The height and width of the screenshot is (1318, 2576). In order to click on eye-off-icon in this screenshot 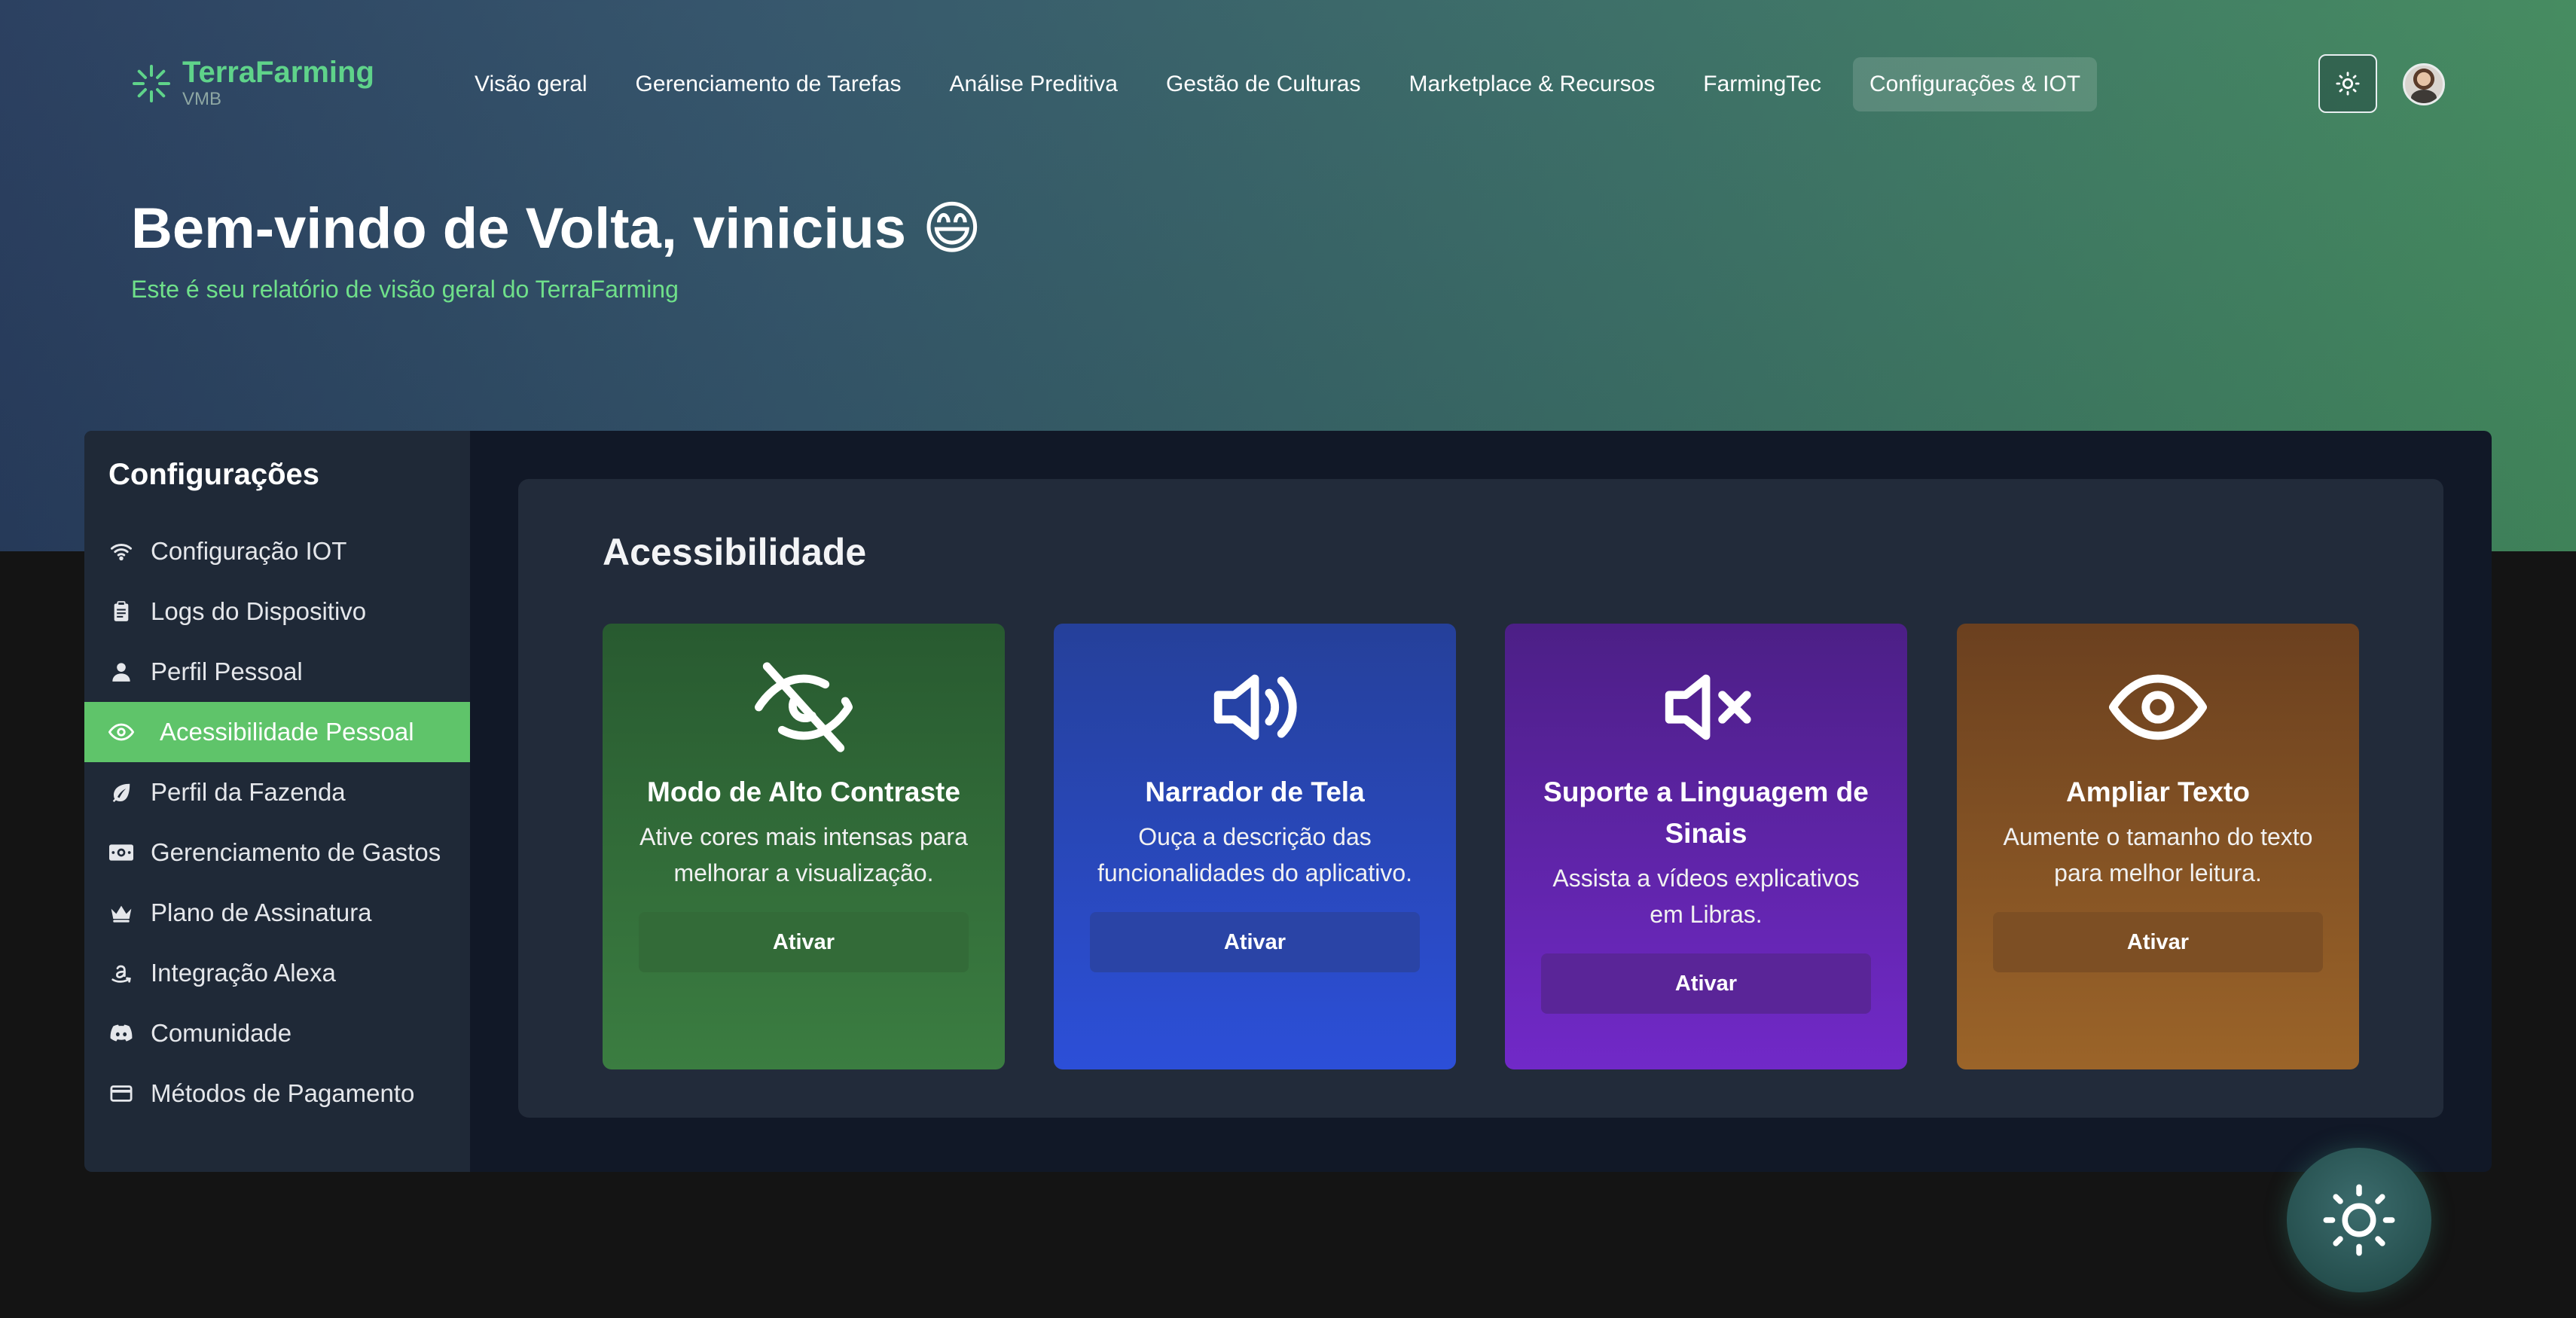, I will do `click(804, 707)`.